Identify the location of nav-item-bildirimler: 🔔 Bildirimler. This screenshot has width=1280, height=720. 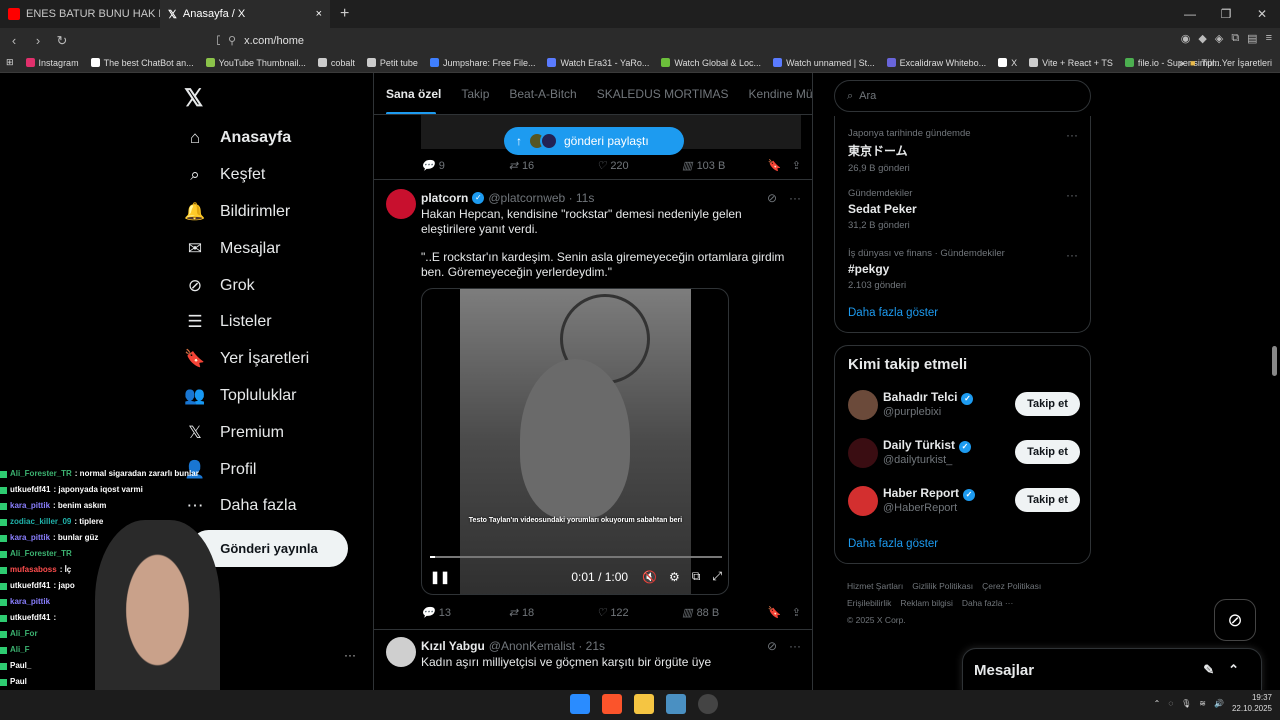
(246, 212).